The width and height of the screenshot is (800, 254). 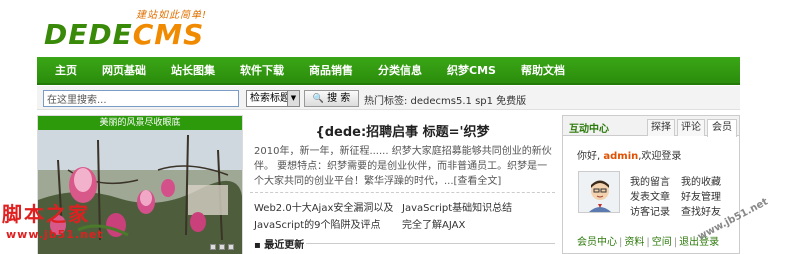 I want to click on dedecms-logo: 建站如此简单! DEDECMS, so click(x=129, y=29).